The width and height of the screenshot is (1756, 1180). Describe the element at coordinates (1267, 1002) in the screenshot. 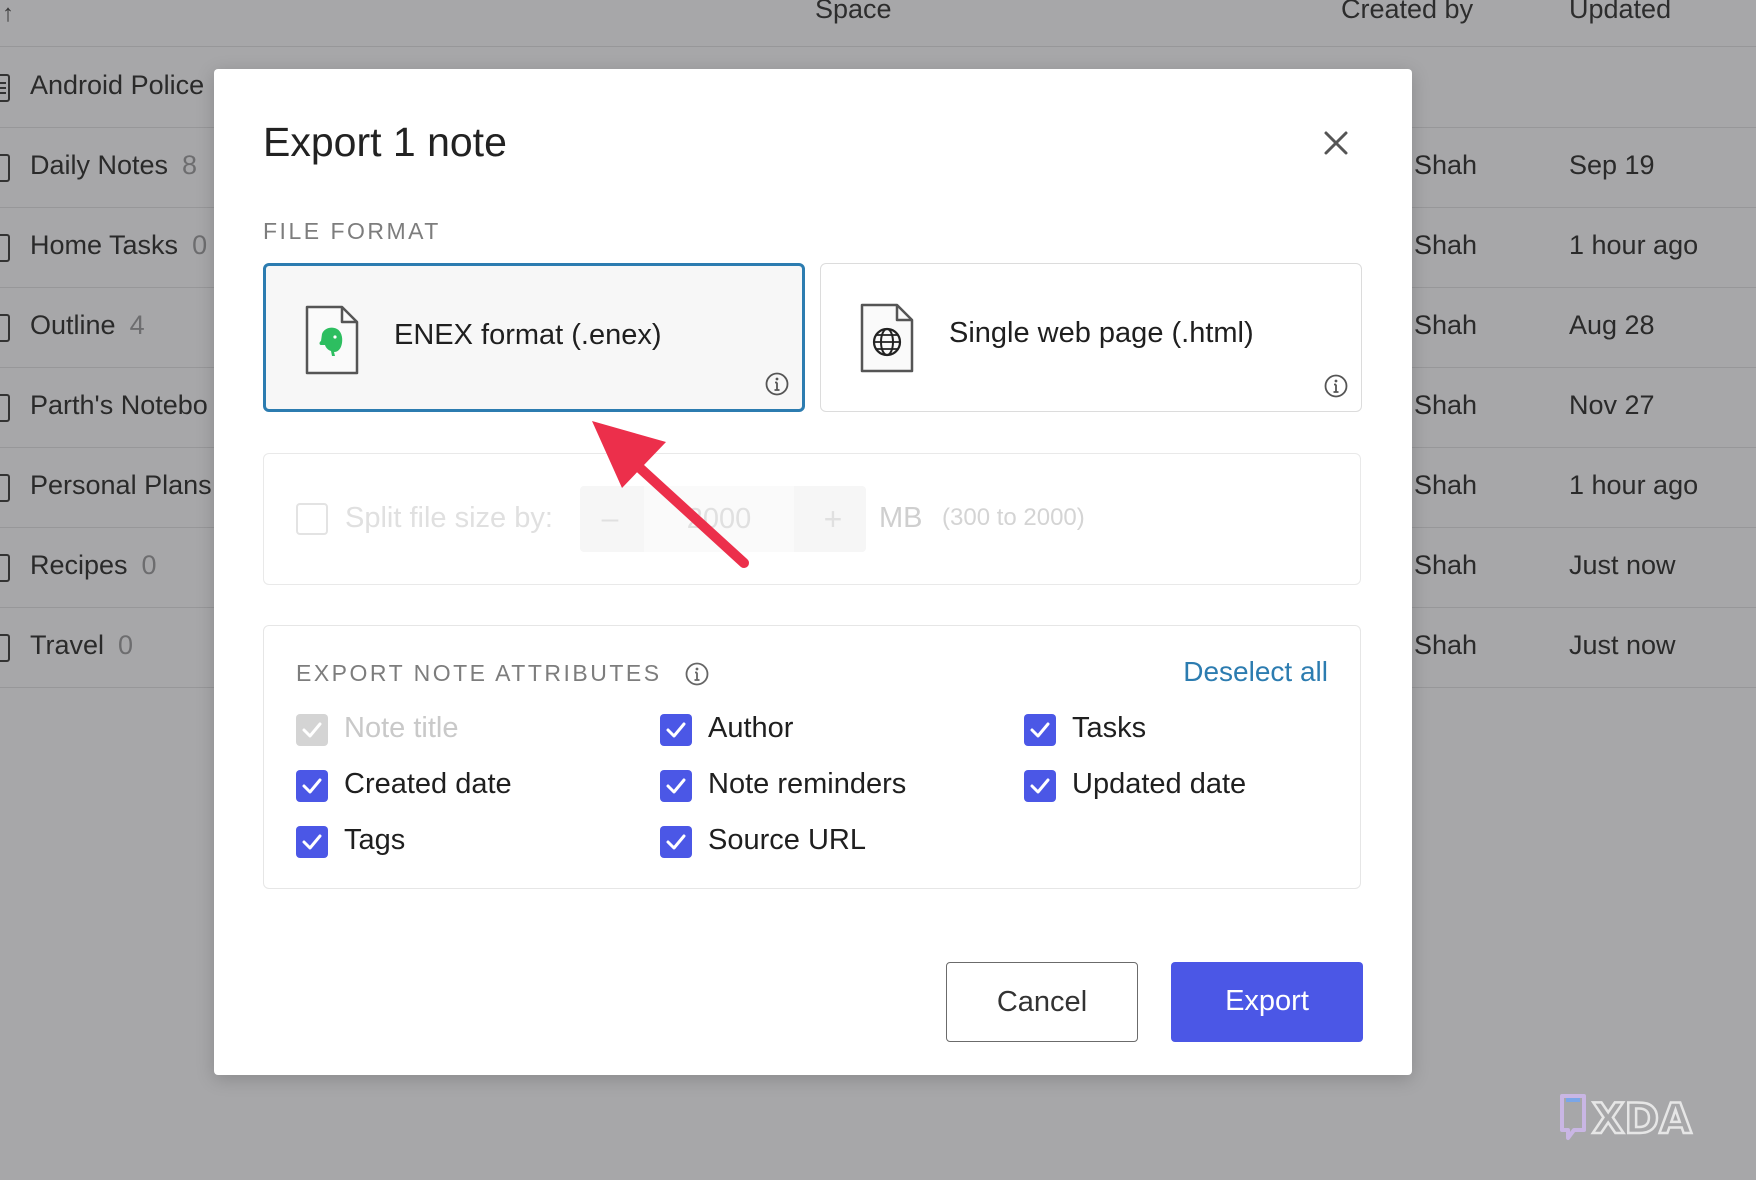

I see `export-button: Export` at that location.